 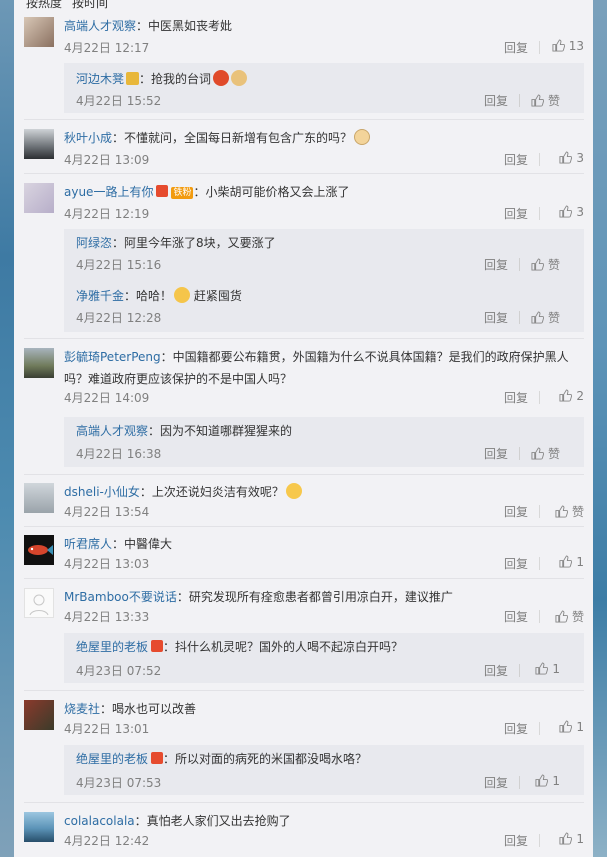 I want to click on like-button: 13, so click(x=563, y=46).